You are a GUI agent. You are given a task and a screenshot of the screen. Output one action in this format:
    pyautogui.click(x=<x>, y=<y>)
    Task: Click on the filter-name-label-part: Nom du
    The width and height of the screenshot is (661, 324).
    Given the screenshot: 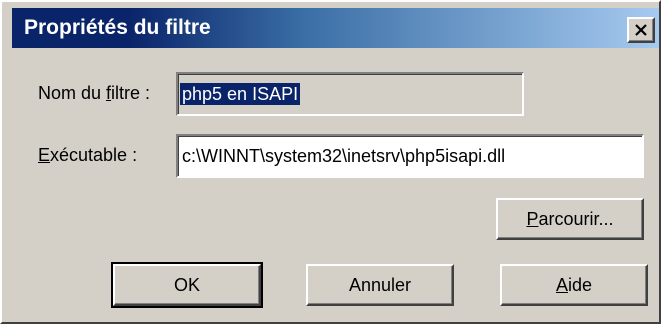 What is the action you would take?
    pyautogui.click(x=72, y=93)
    